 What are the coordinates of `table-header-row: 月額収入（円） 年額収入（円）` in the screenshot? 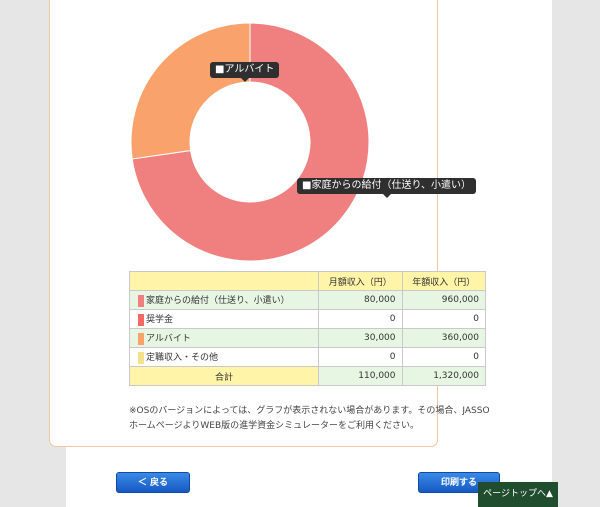 It's located at (307, 281).